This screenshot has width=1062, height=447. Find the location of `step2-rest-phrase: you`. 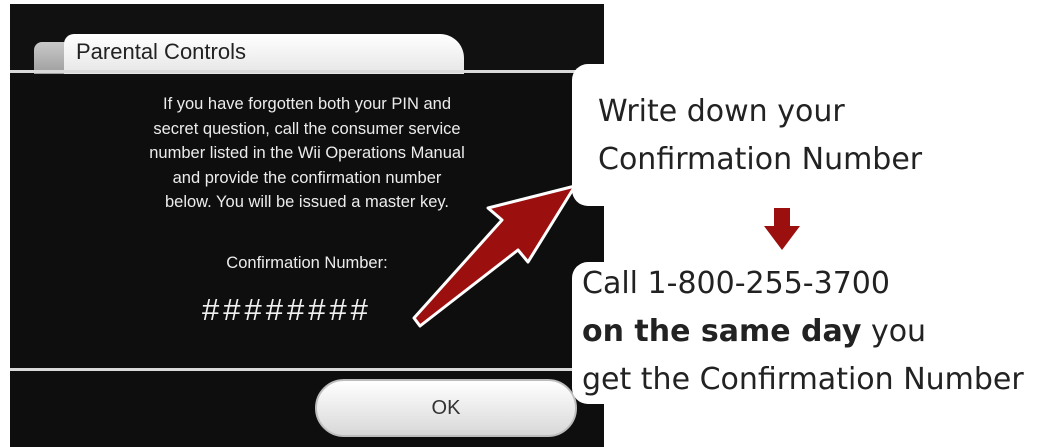

step2-rest-phrase: you is located at coordinates (894, 331).